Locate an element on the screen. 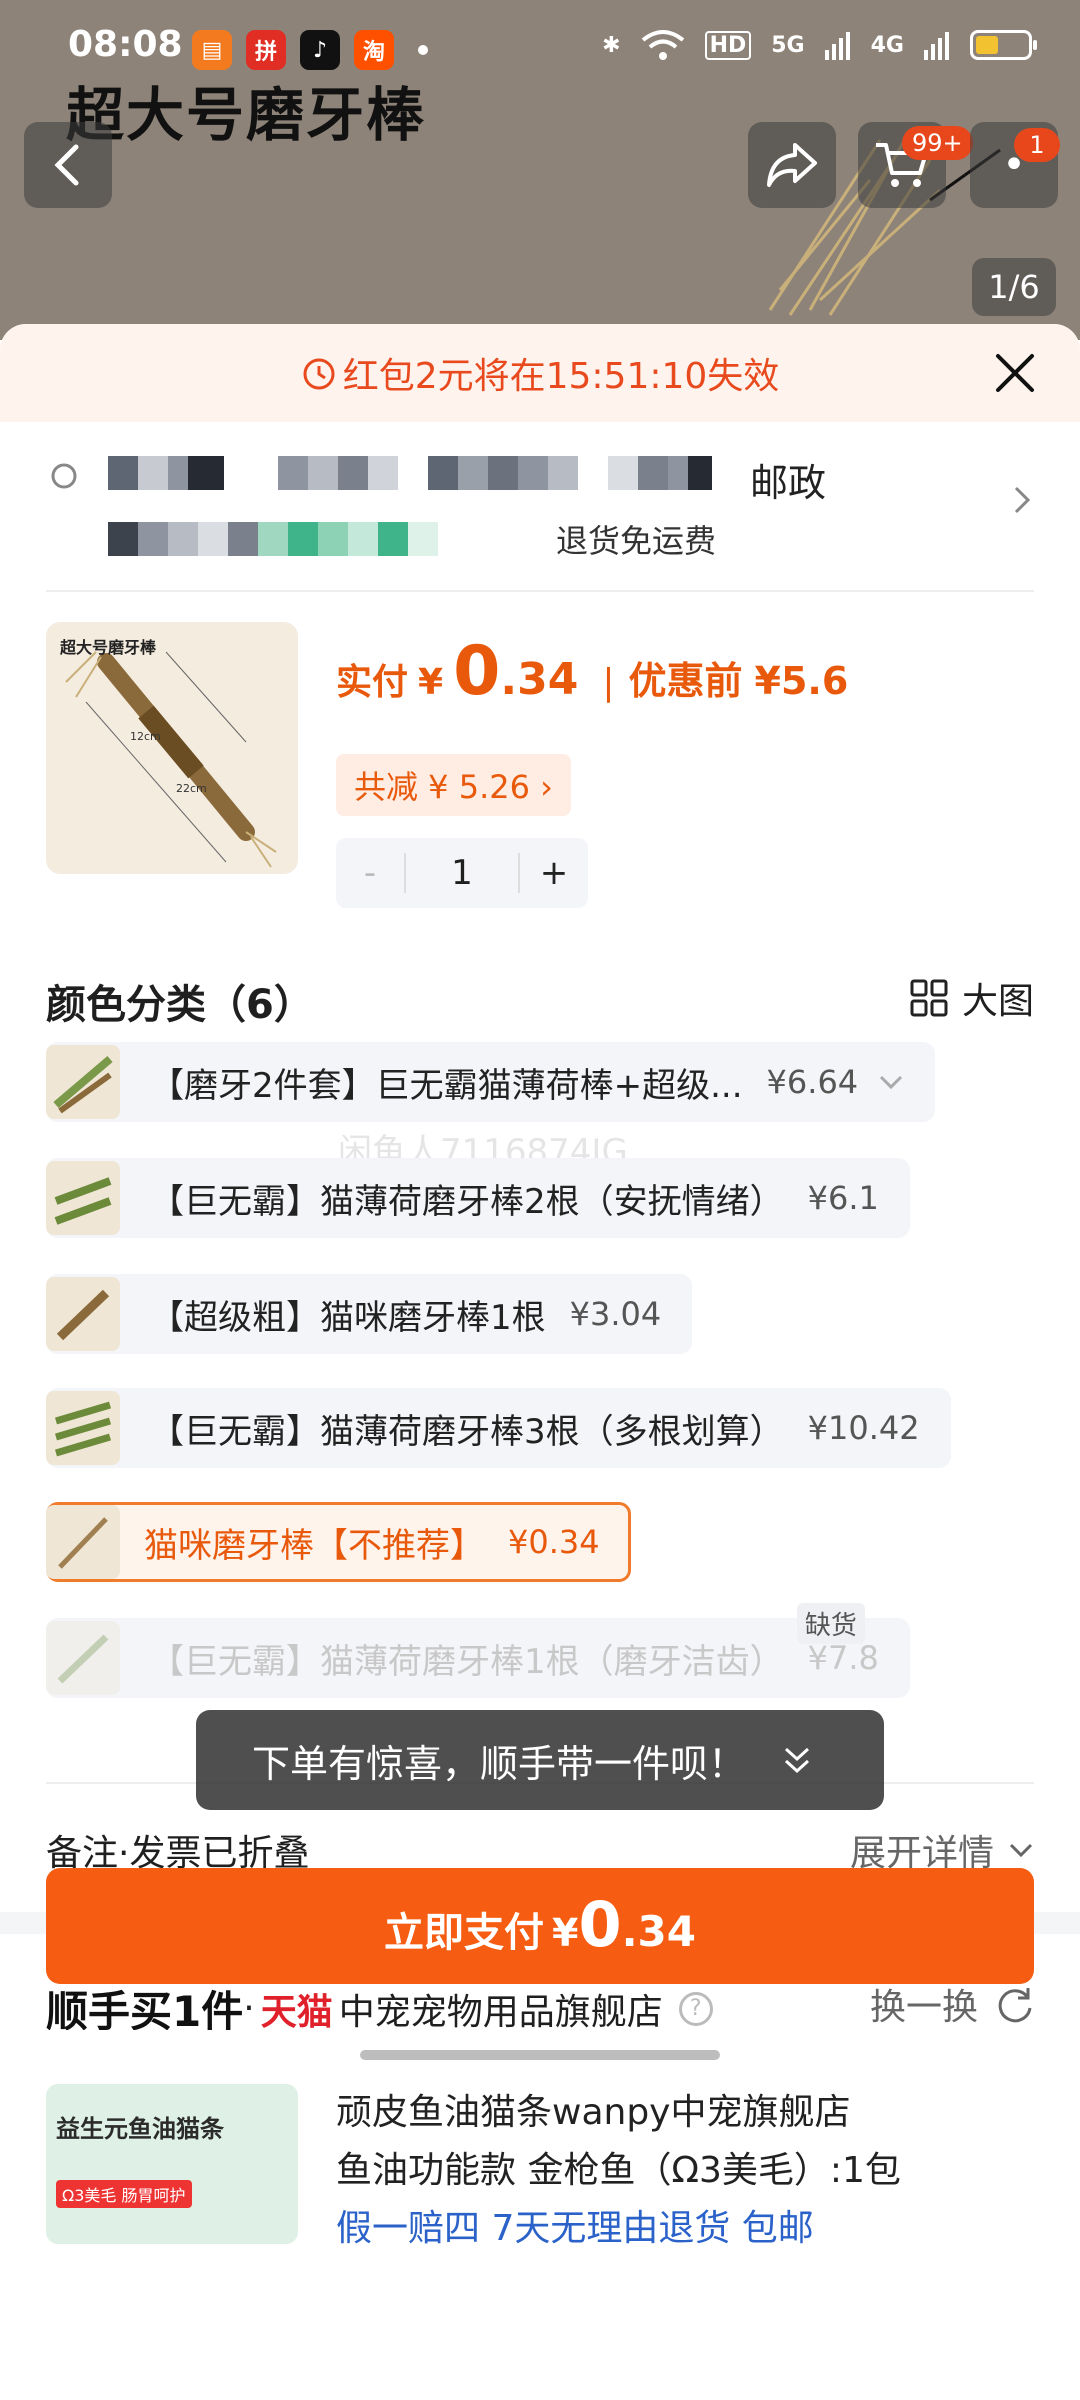 The width and height of the screenshot is (1080, 2400). price-decimal: .34 is located at coordinates (539, 679).